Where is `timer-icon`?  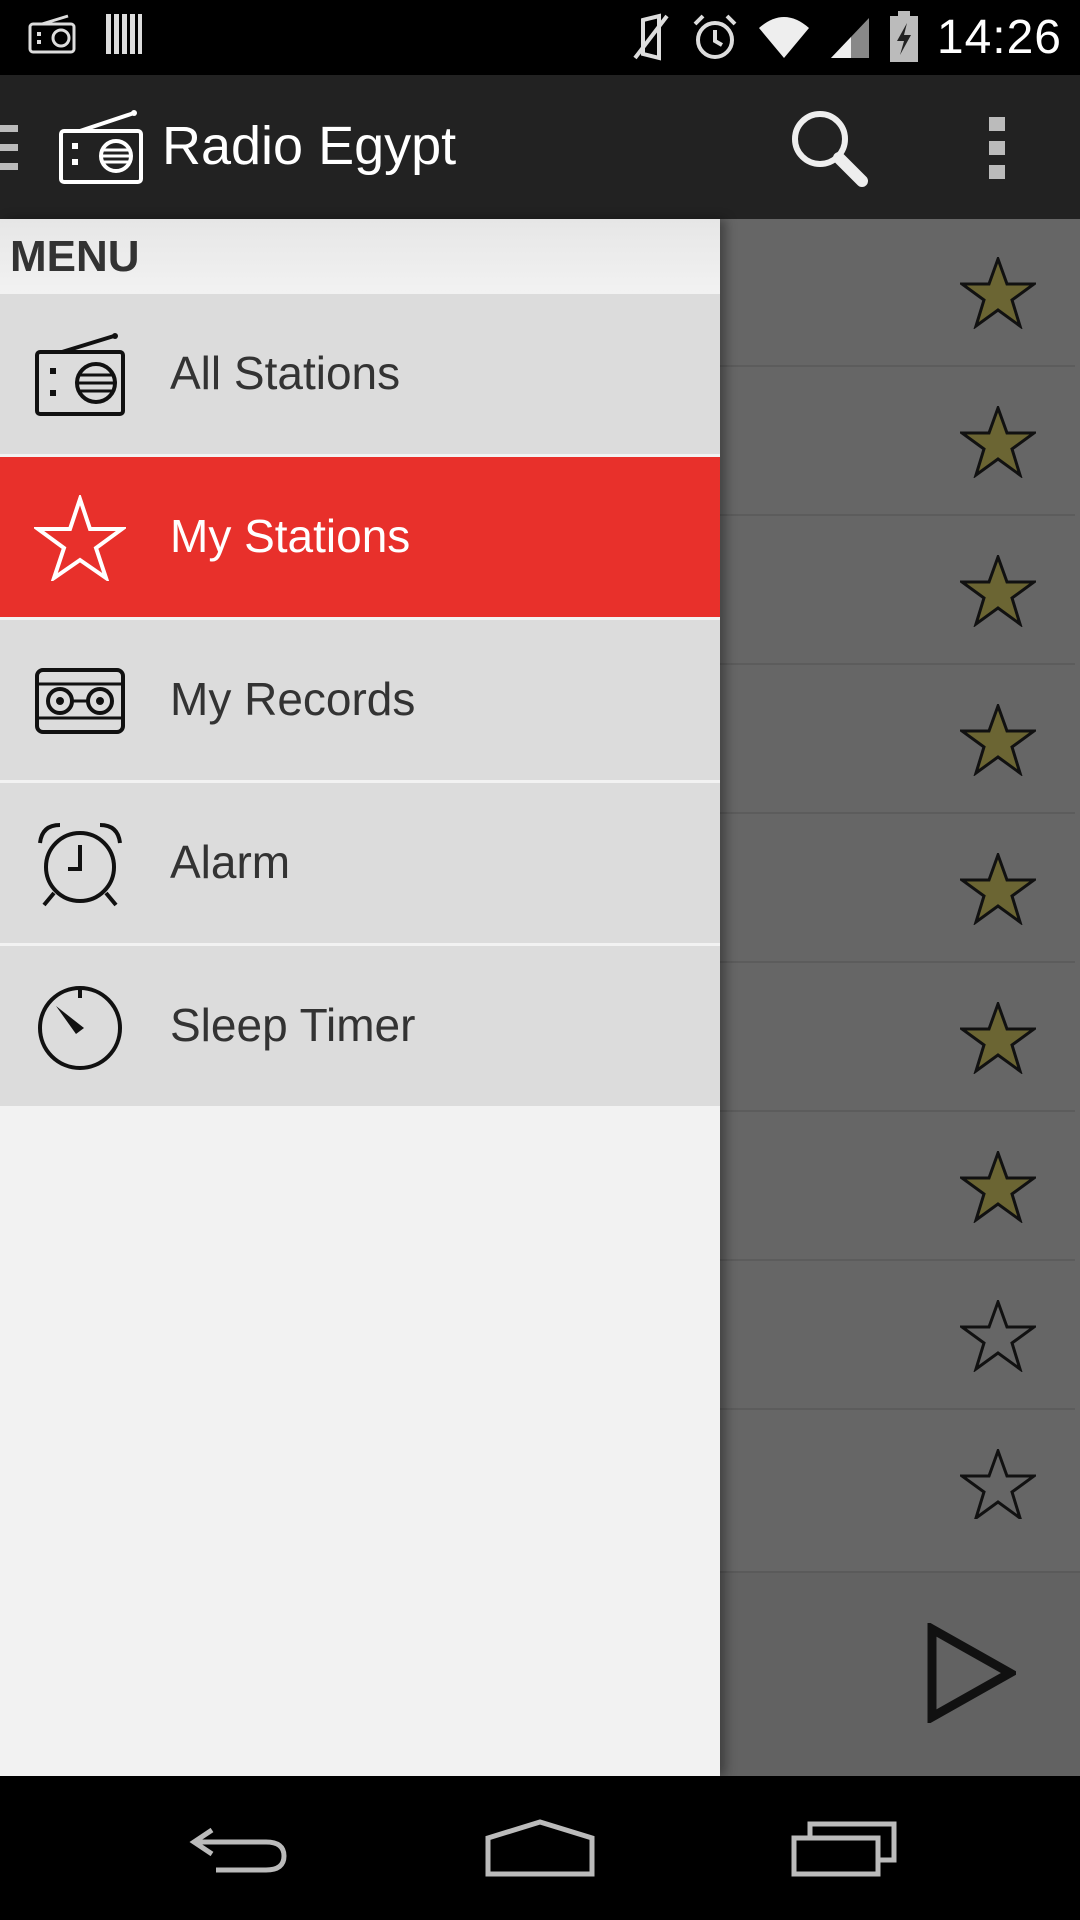
timer-icon is located at coordinates (80, 1028).